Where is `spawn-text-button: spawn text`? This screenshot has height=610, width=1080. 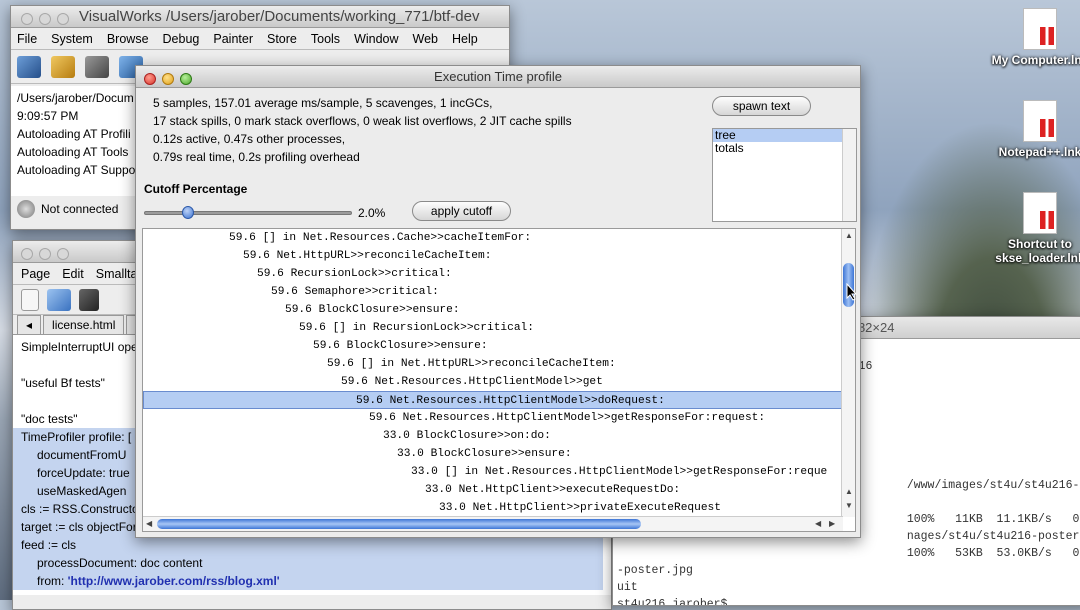 spawn-text-button: spawn text is located at coordinates (761, 106).